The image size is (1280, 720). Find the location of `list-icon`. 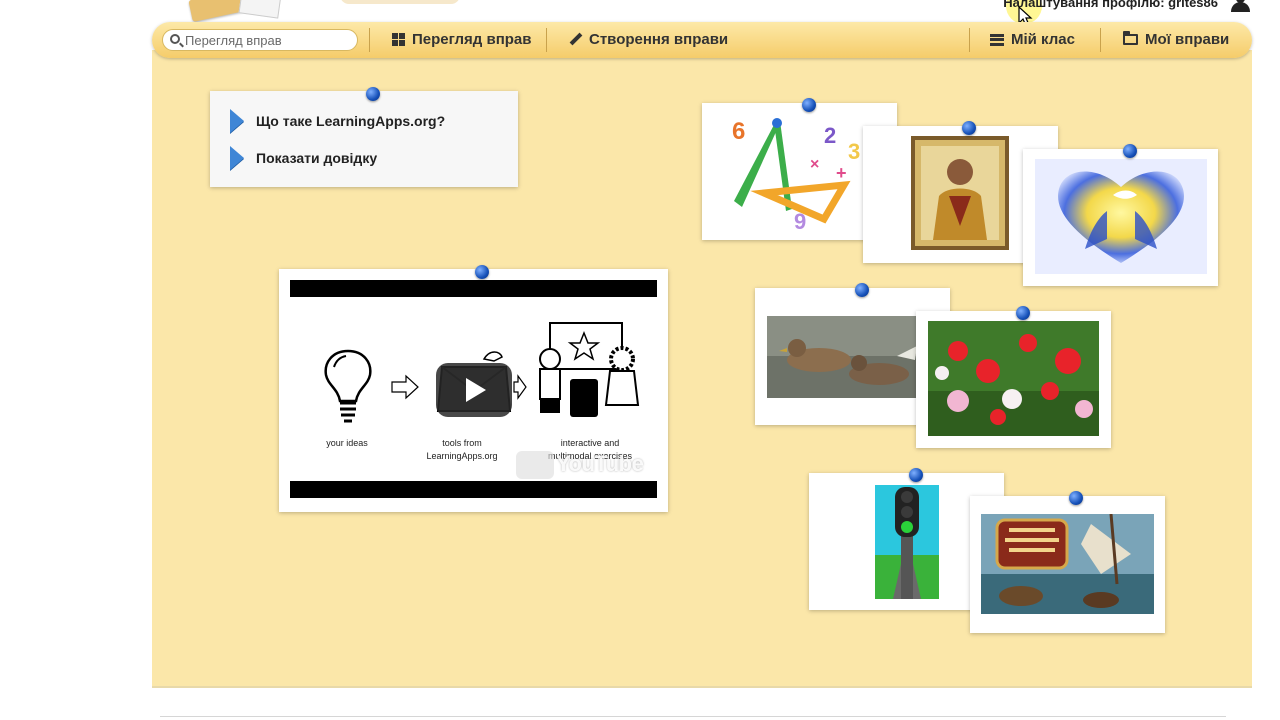

list-icon is located at coordinates (997, 39).